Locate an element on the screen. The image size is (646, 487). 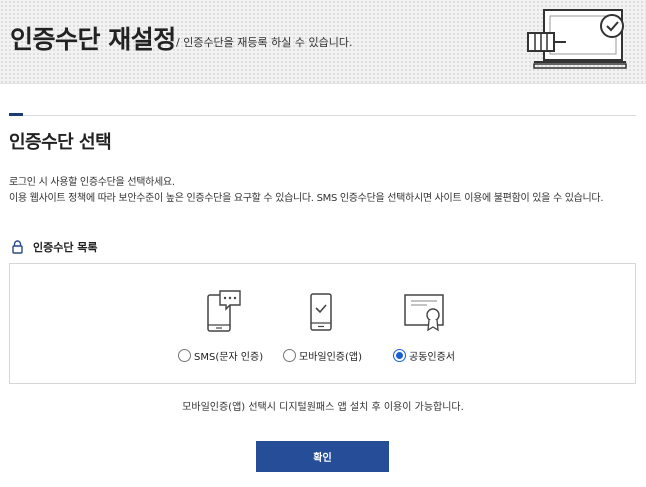
radio-option-mobile-app: 모바일인증(앱) is located at coordinates (322, 355).